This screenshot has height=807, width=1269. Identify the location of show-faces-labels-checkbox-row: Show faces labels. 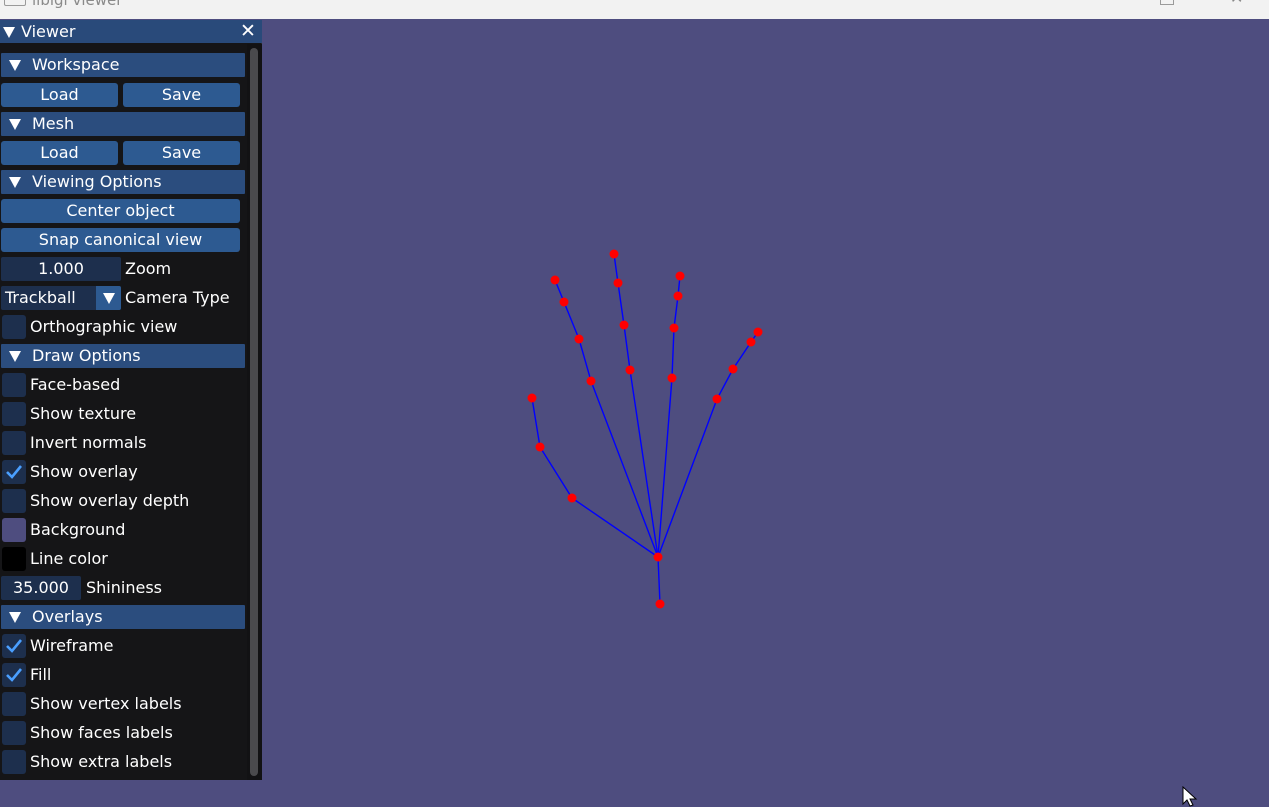
(123, 732).